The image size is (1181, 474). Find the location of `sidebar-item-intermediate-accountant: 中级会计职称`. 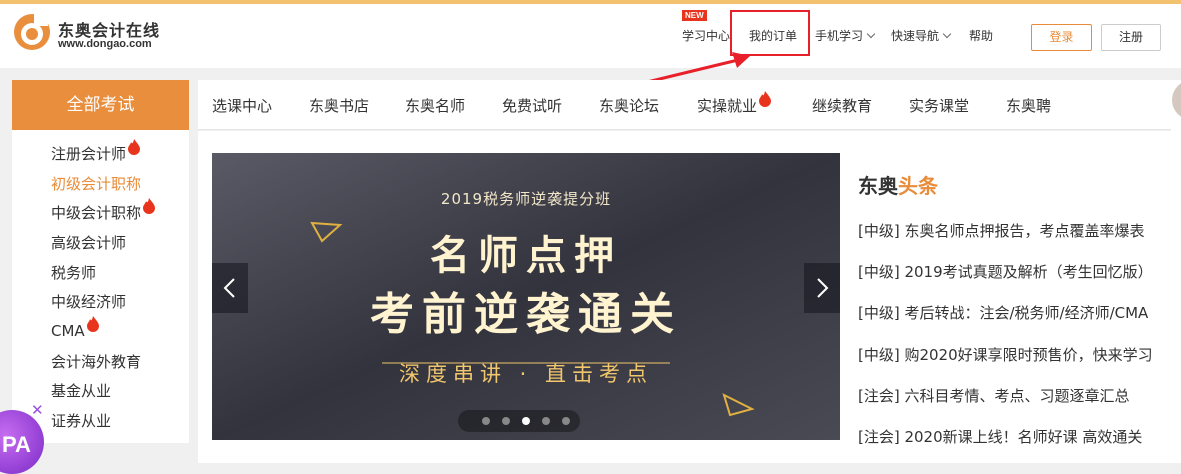

sidebar-item-intermediate-accountant: 中级会计职称 is located at coordinates (103, 210).